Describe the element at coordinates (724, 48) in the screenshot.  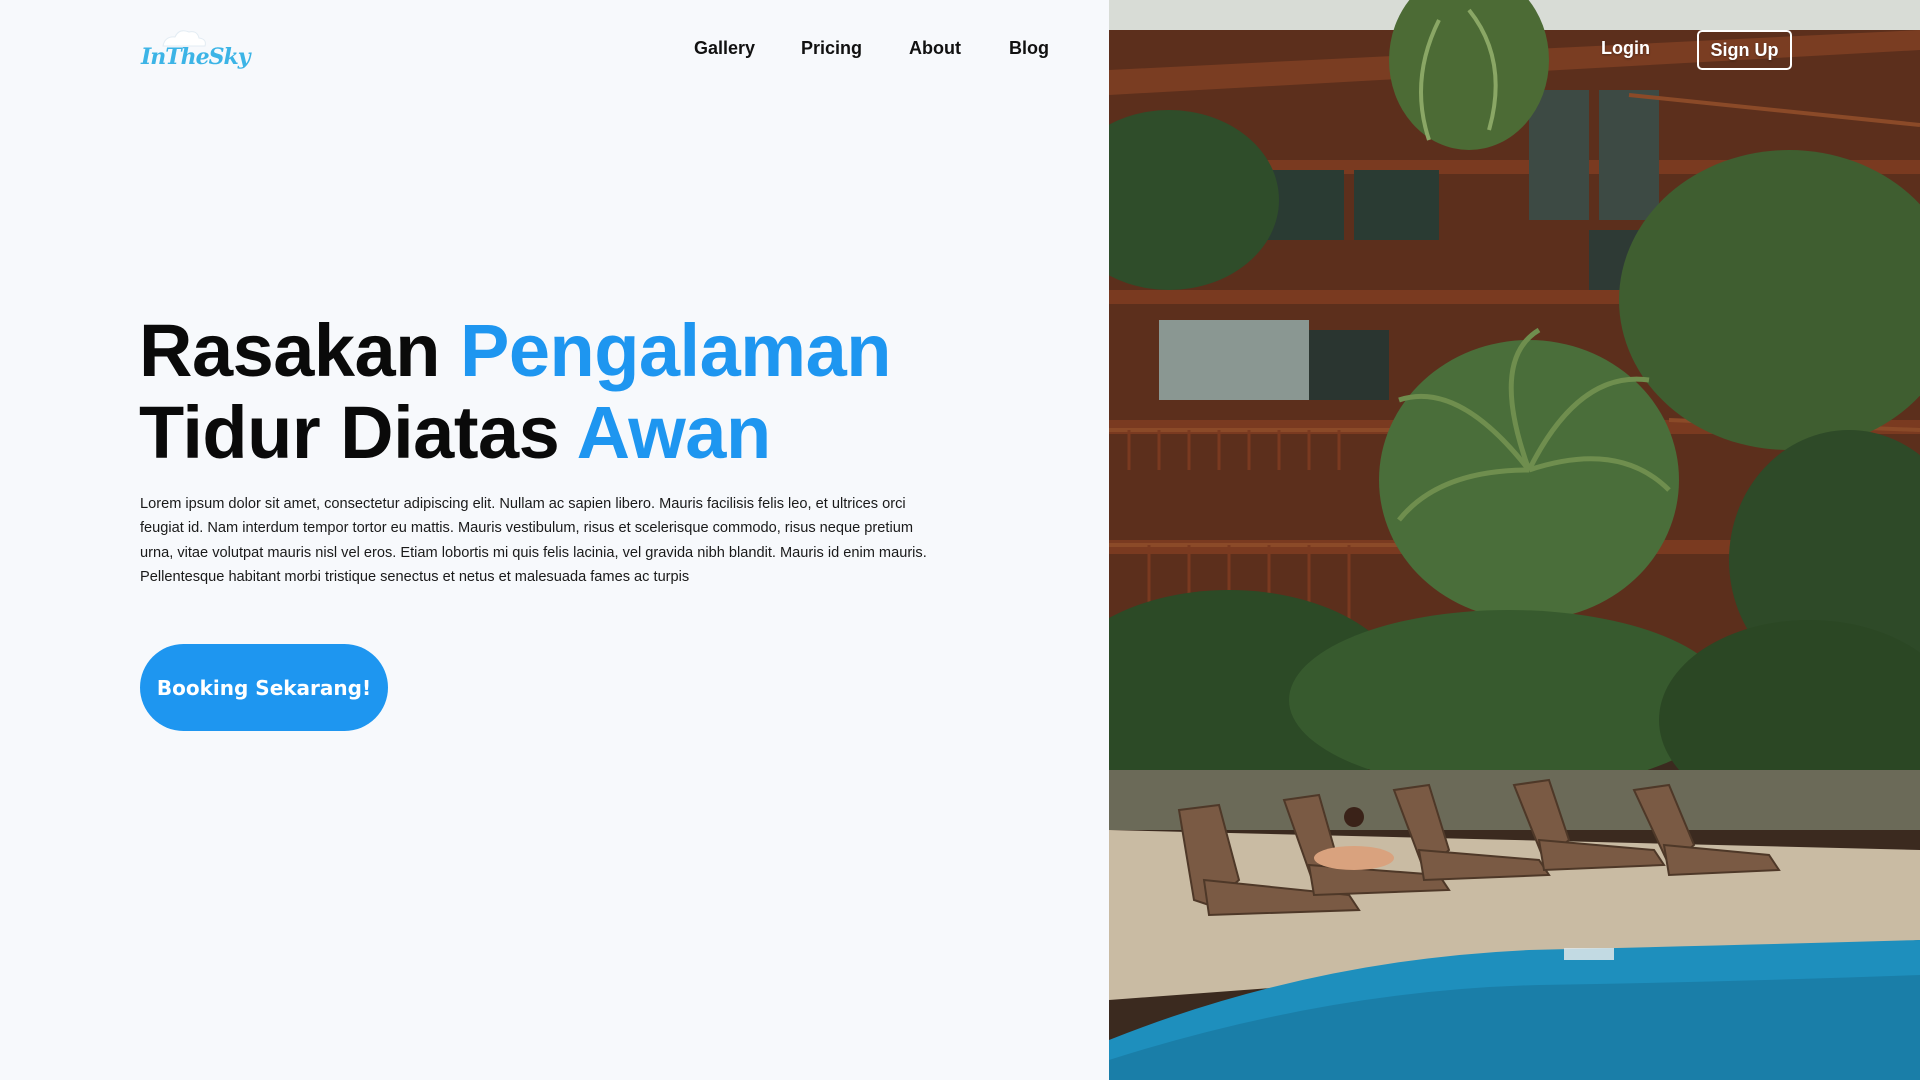
I see `nav-item-gallery: Gallery` at that location.